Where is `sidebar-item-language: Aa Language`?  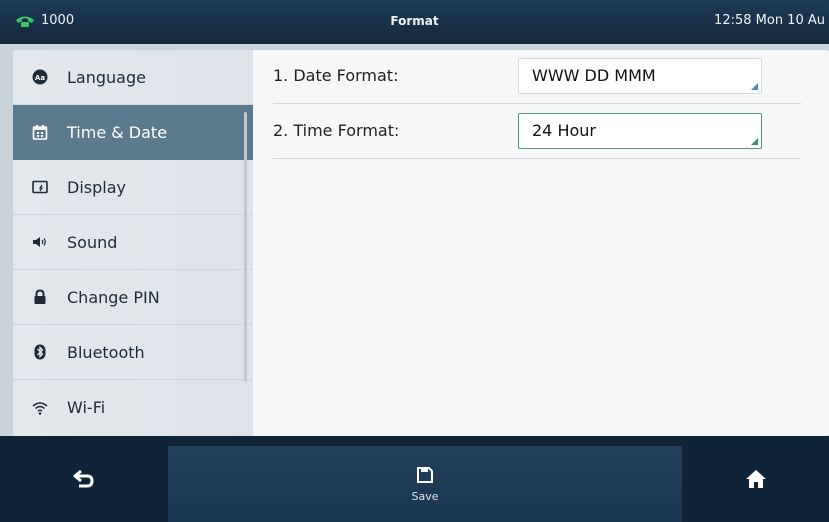
sidebar-item-language: Aa Language is located at coordinates (133, 77).